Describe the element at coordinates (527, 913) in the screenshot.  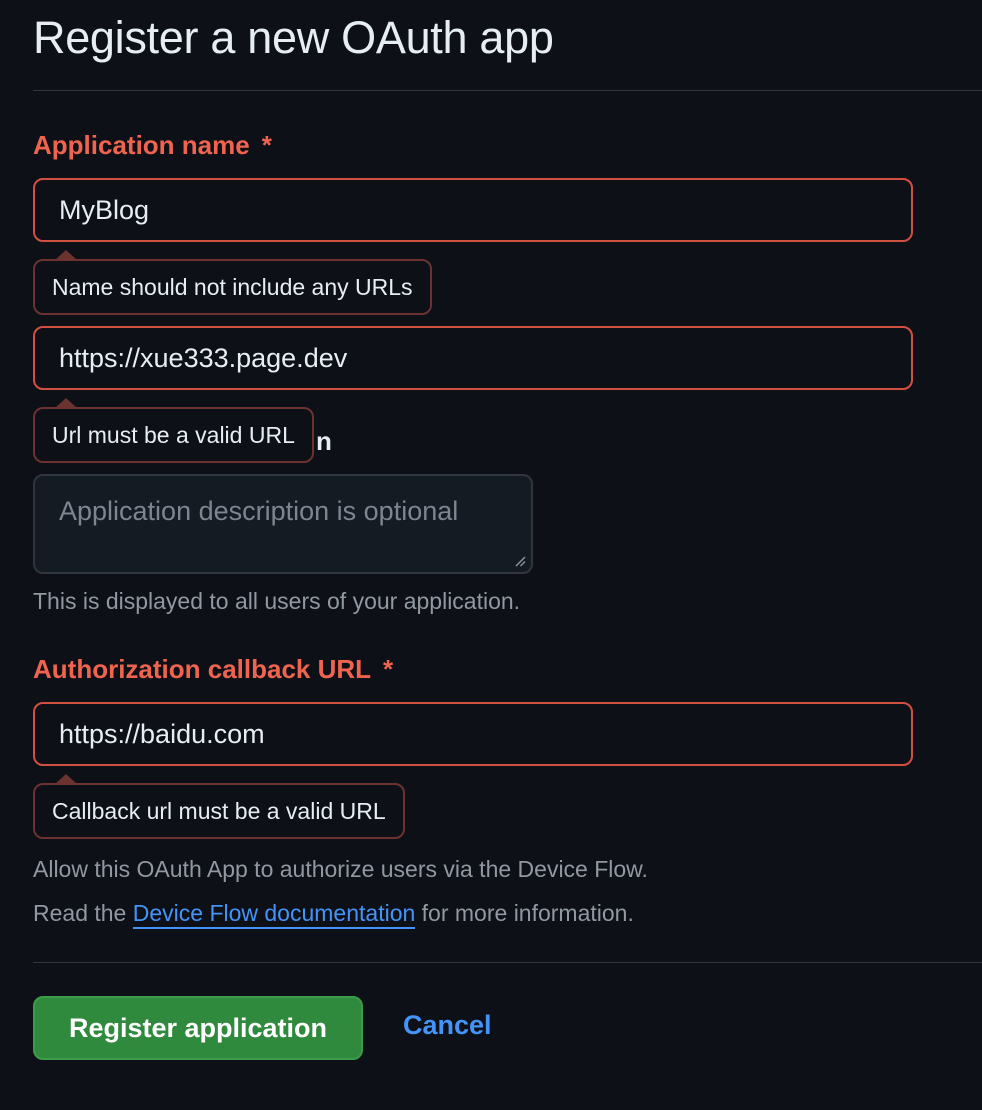
I see `device-flow-read-suffix: for more information.` at that location.